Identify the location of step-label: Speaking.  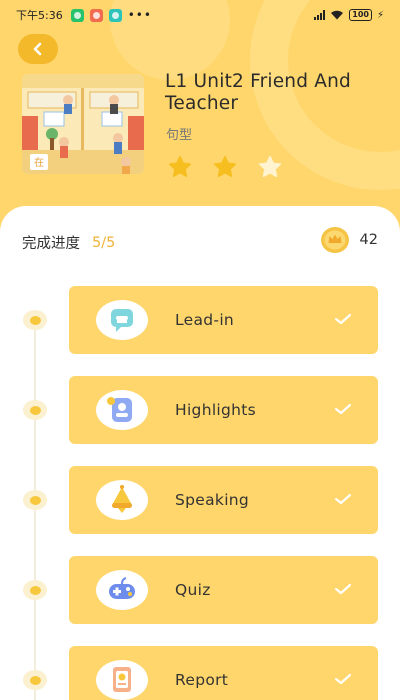
(212, 500).